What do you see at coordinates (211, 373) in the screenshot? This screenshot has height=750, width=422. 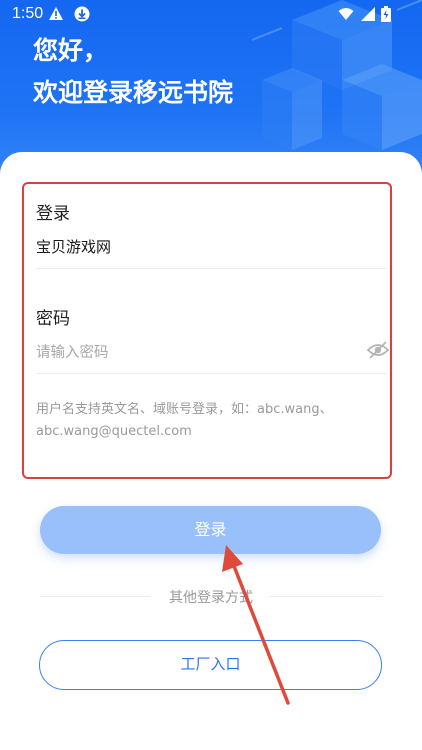 I see `password-divider` at bounding box center [211, 373].